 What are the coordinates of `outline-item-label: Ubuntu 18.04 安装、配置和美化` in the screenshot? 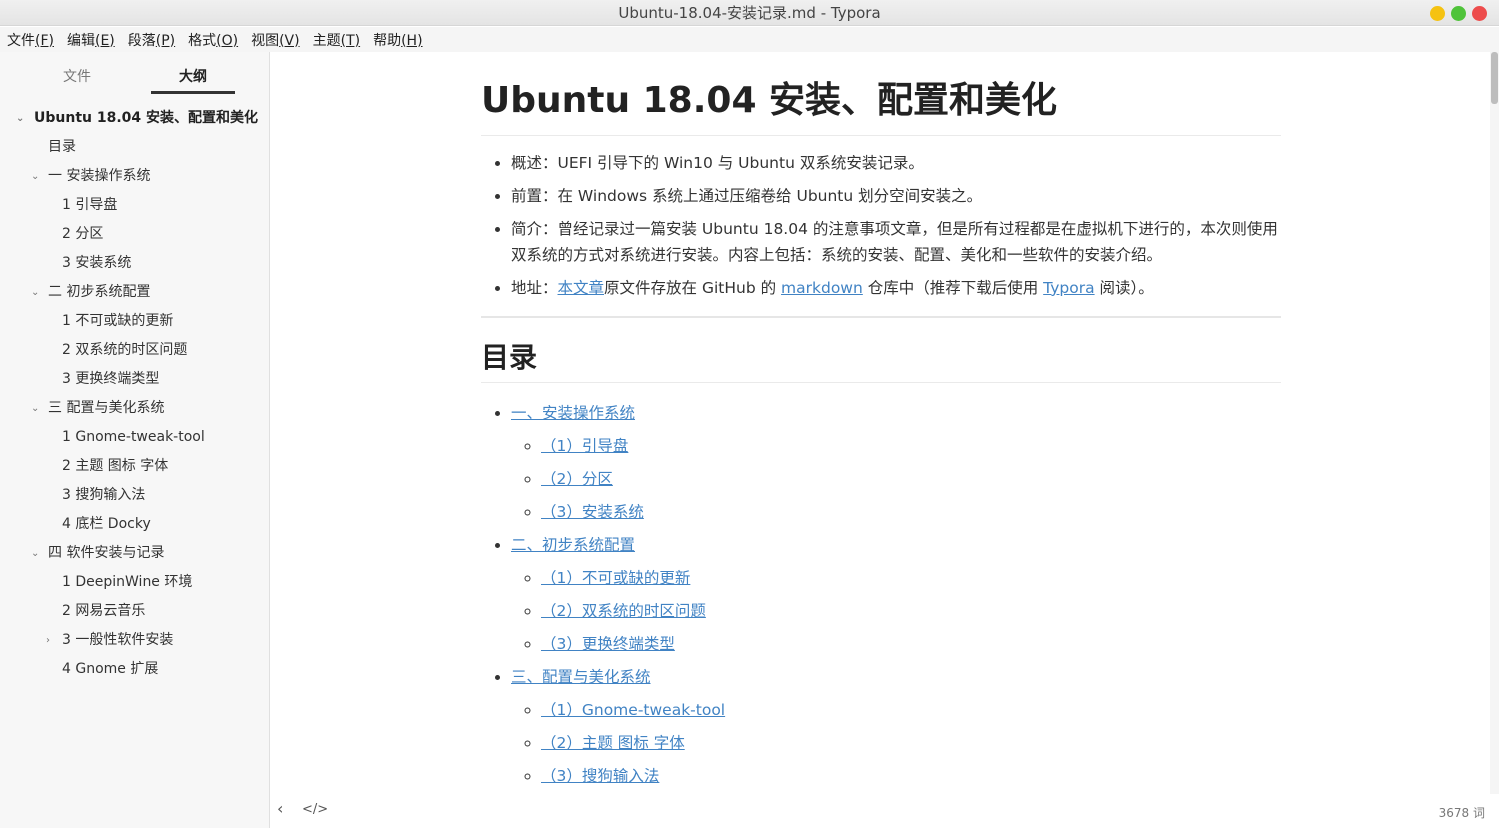 It's located at (146, 118).